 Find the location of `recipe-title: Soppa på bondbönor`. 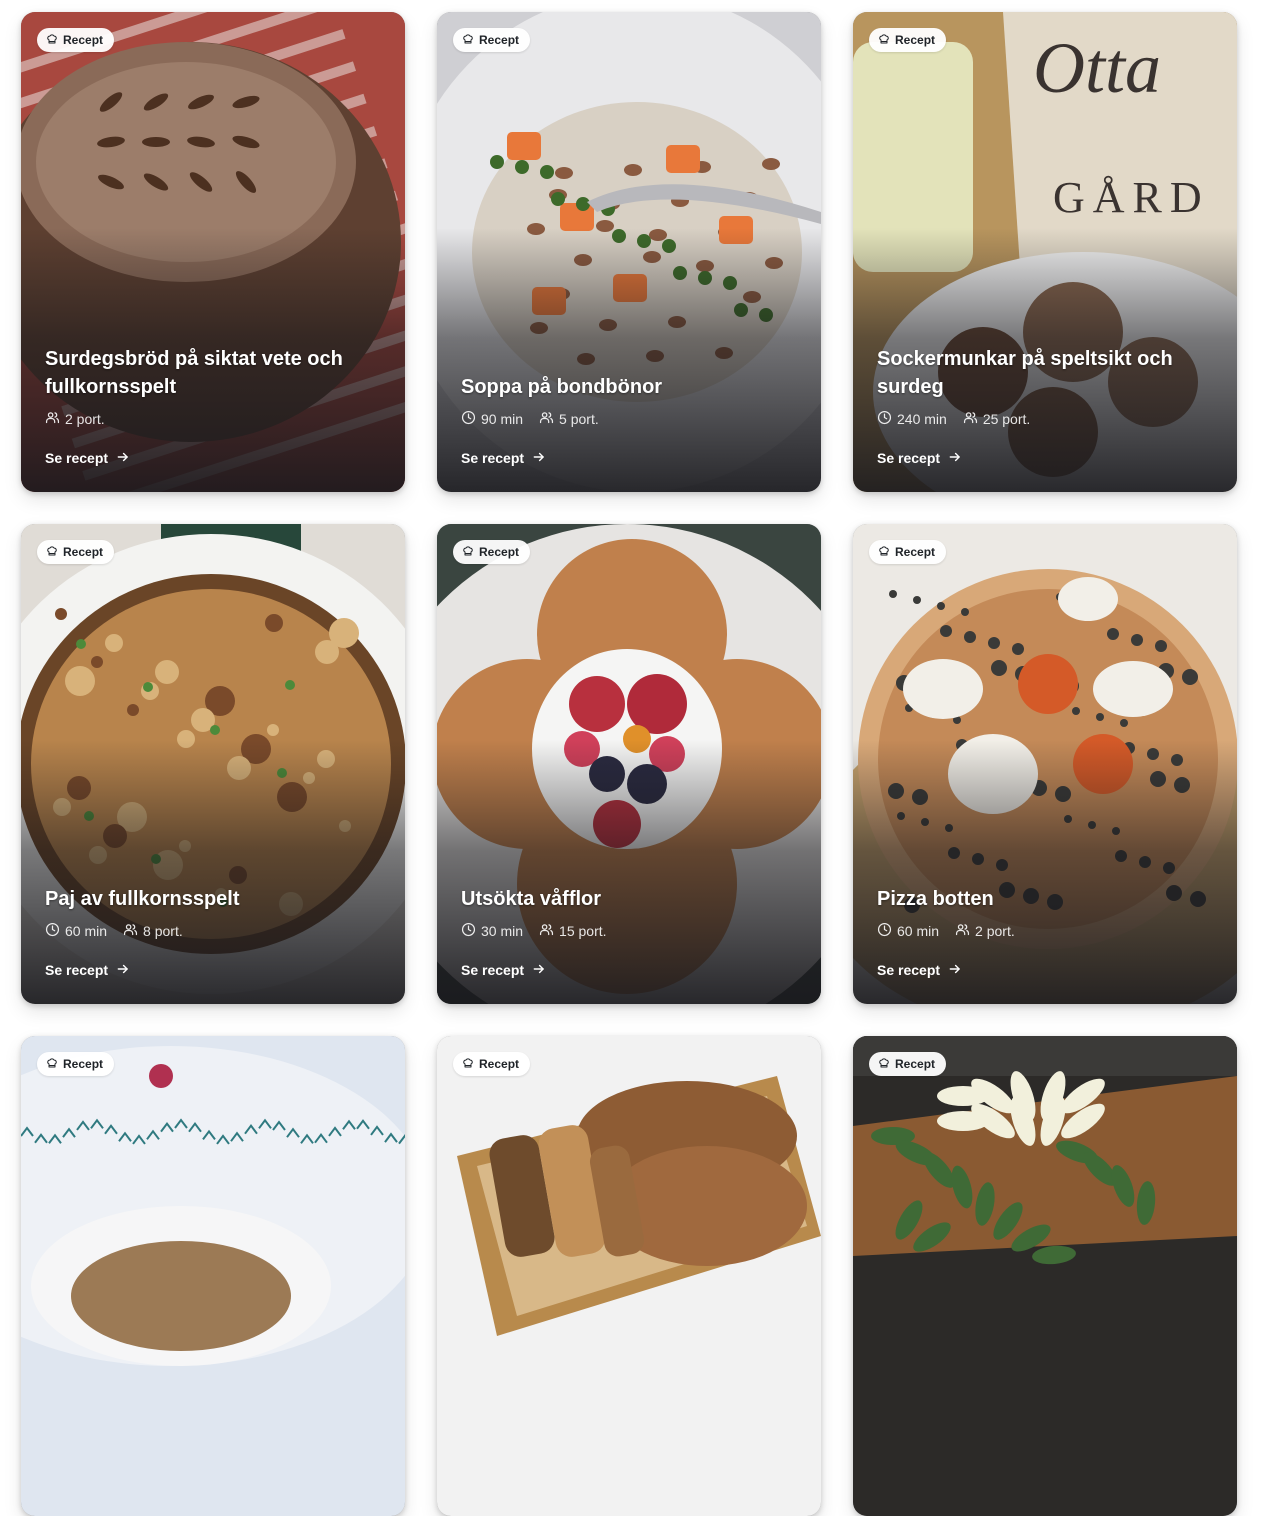

recipe-title: Soppa på bondbönor is located at coordinates (629, 387).